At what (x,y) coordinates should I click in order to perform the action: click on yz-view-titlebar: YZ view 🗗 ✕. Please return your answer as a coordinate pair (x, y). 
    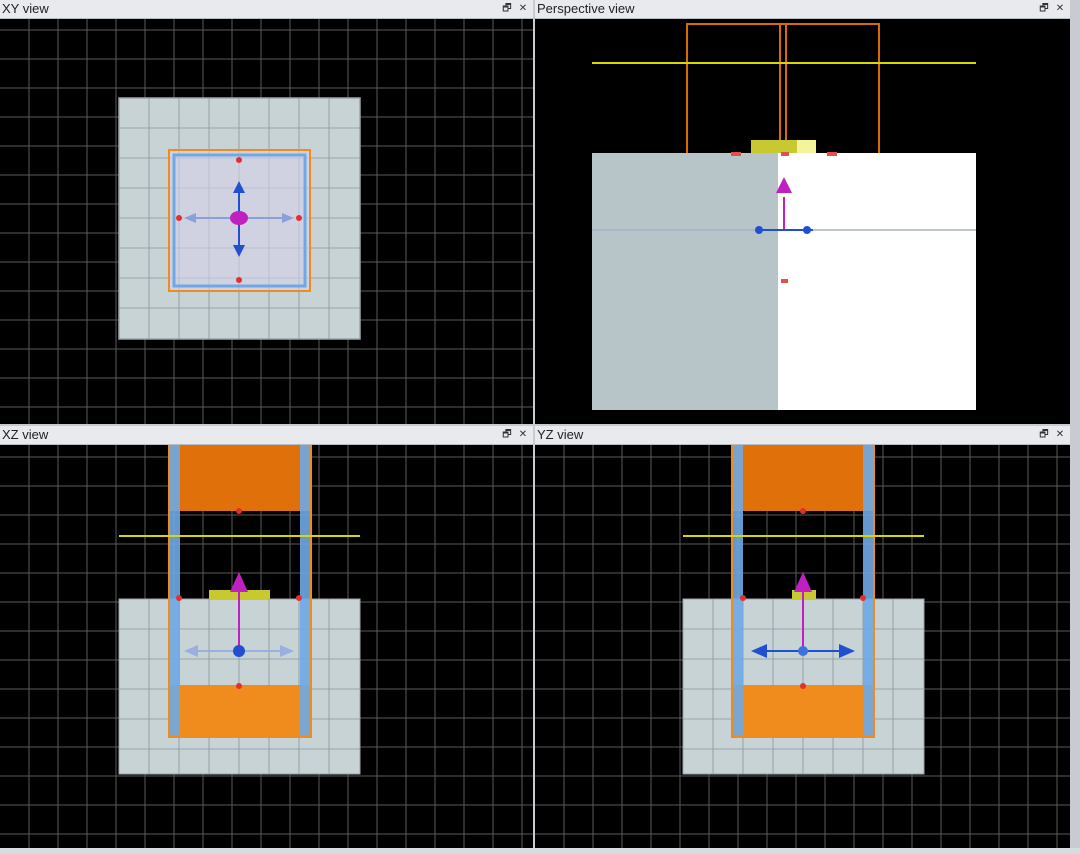
    Looking at the image, I should click on (802, 435).